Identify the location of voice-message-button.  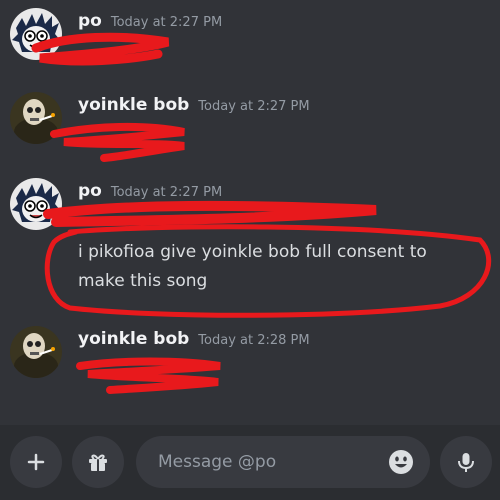
(466, 462).